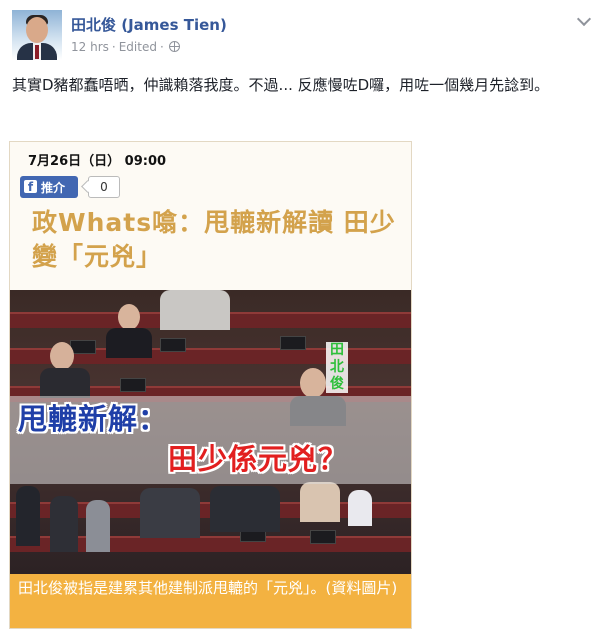 This screenshot has height=641, width=609. Describe the element at coordinates (53, 188) in the screenshot. I see `like-label: 推介` at that location.